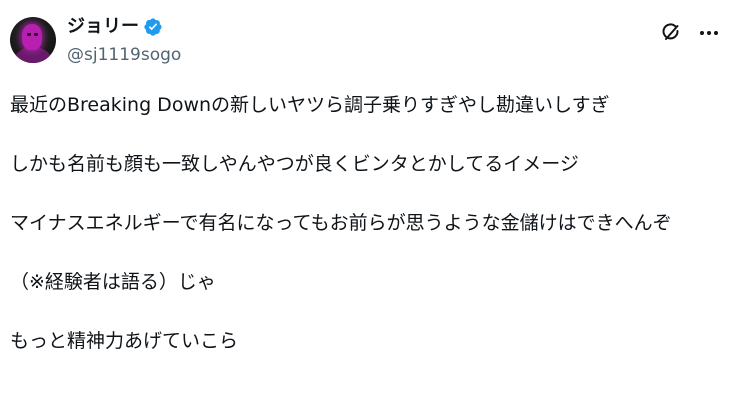 The image size is (739, 400). Describe the element at coordinates (113, 282) in the screenshot. I see `tweet-line-4: （※経験者は語る）じゃ` at that location.